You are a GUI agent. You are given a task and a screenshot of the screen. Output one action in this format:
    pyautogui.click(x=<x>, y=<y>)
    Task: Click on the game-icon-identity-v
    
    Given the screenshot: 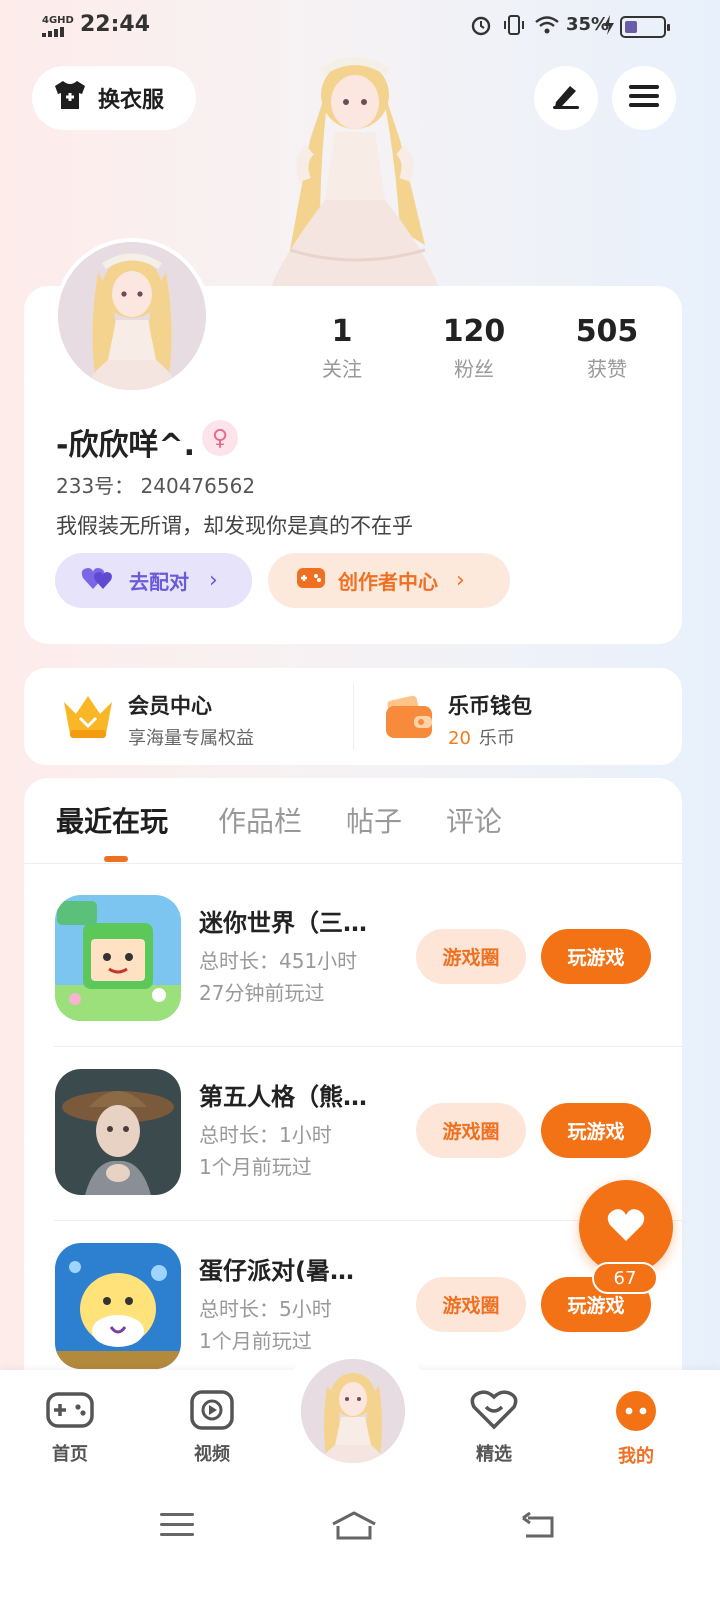 What is the action you would take?
    pyautogui.click(x=118, y=1132)
    